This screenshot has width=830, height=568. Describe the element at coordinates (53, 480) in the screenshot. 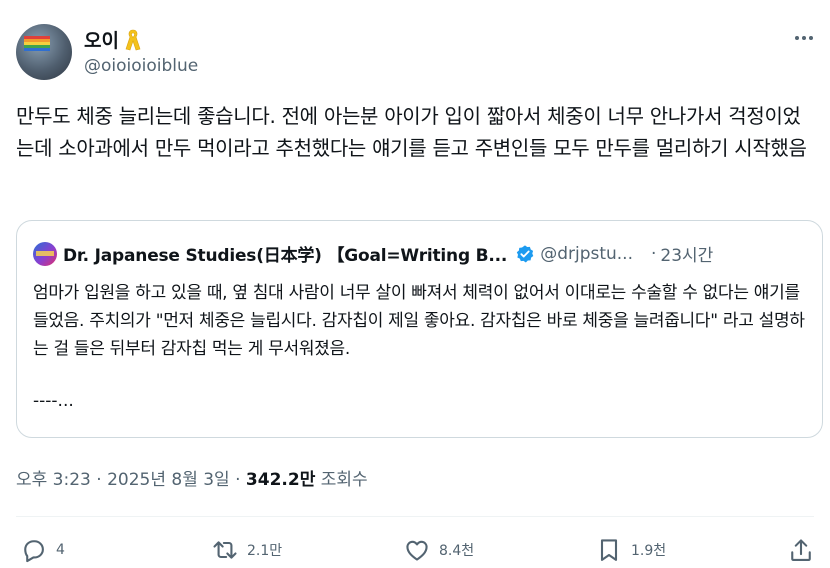

I see `tweet-time: 오후 3:23` at that location.